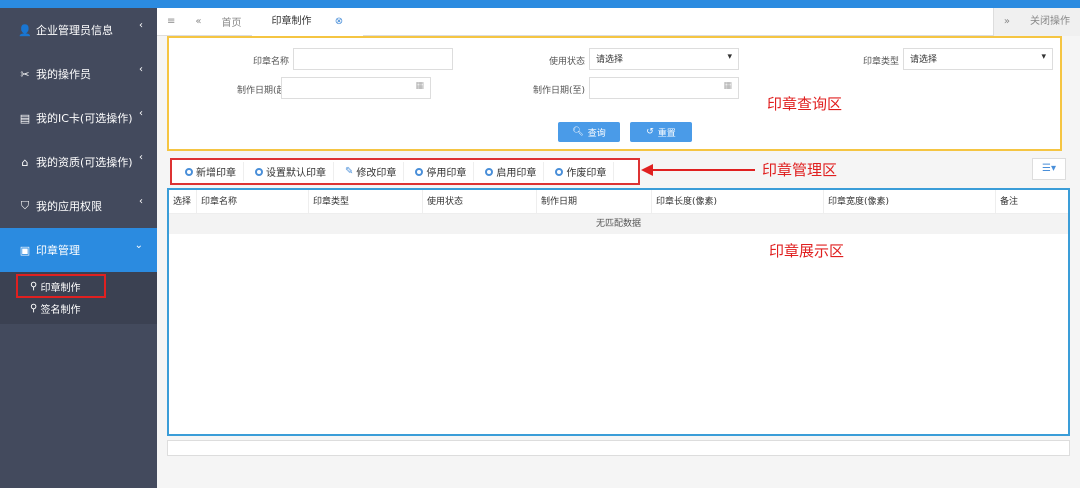 The width and height of the screenshot is (1080, 488). I want to click on col-width: 印章宽度(像素), so click(910, 201).